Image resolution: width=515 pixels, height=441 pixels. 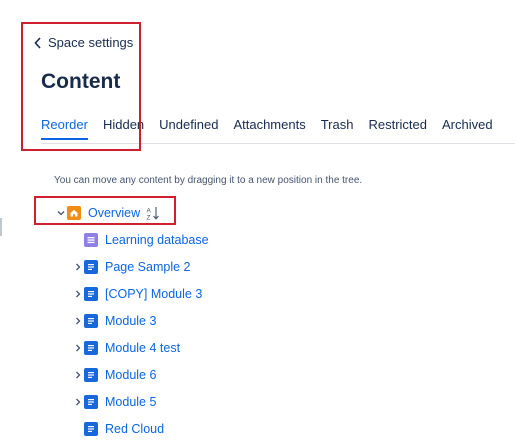 What do you see at coordinates (123, 128) in the screenshot?
I see `tab-hidden: Hidden` at bounding box center [123, 128].